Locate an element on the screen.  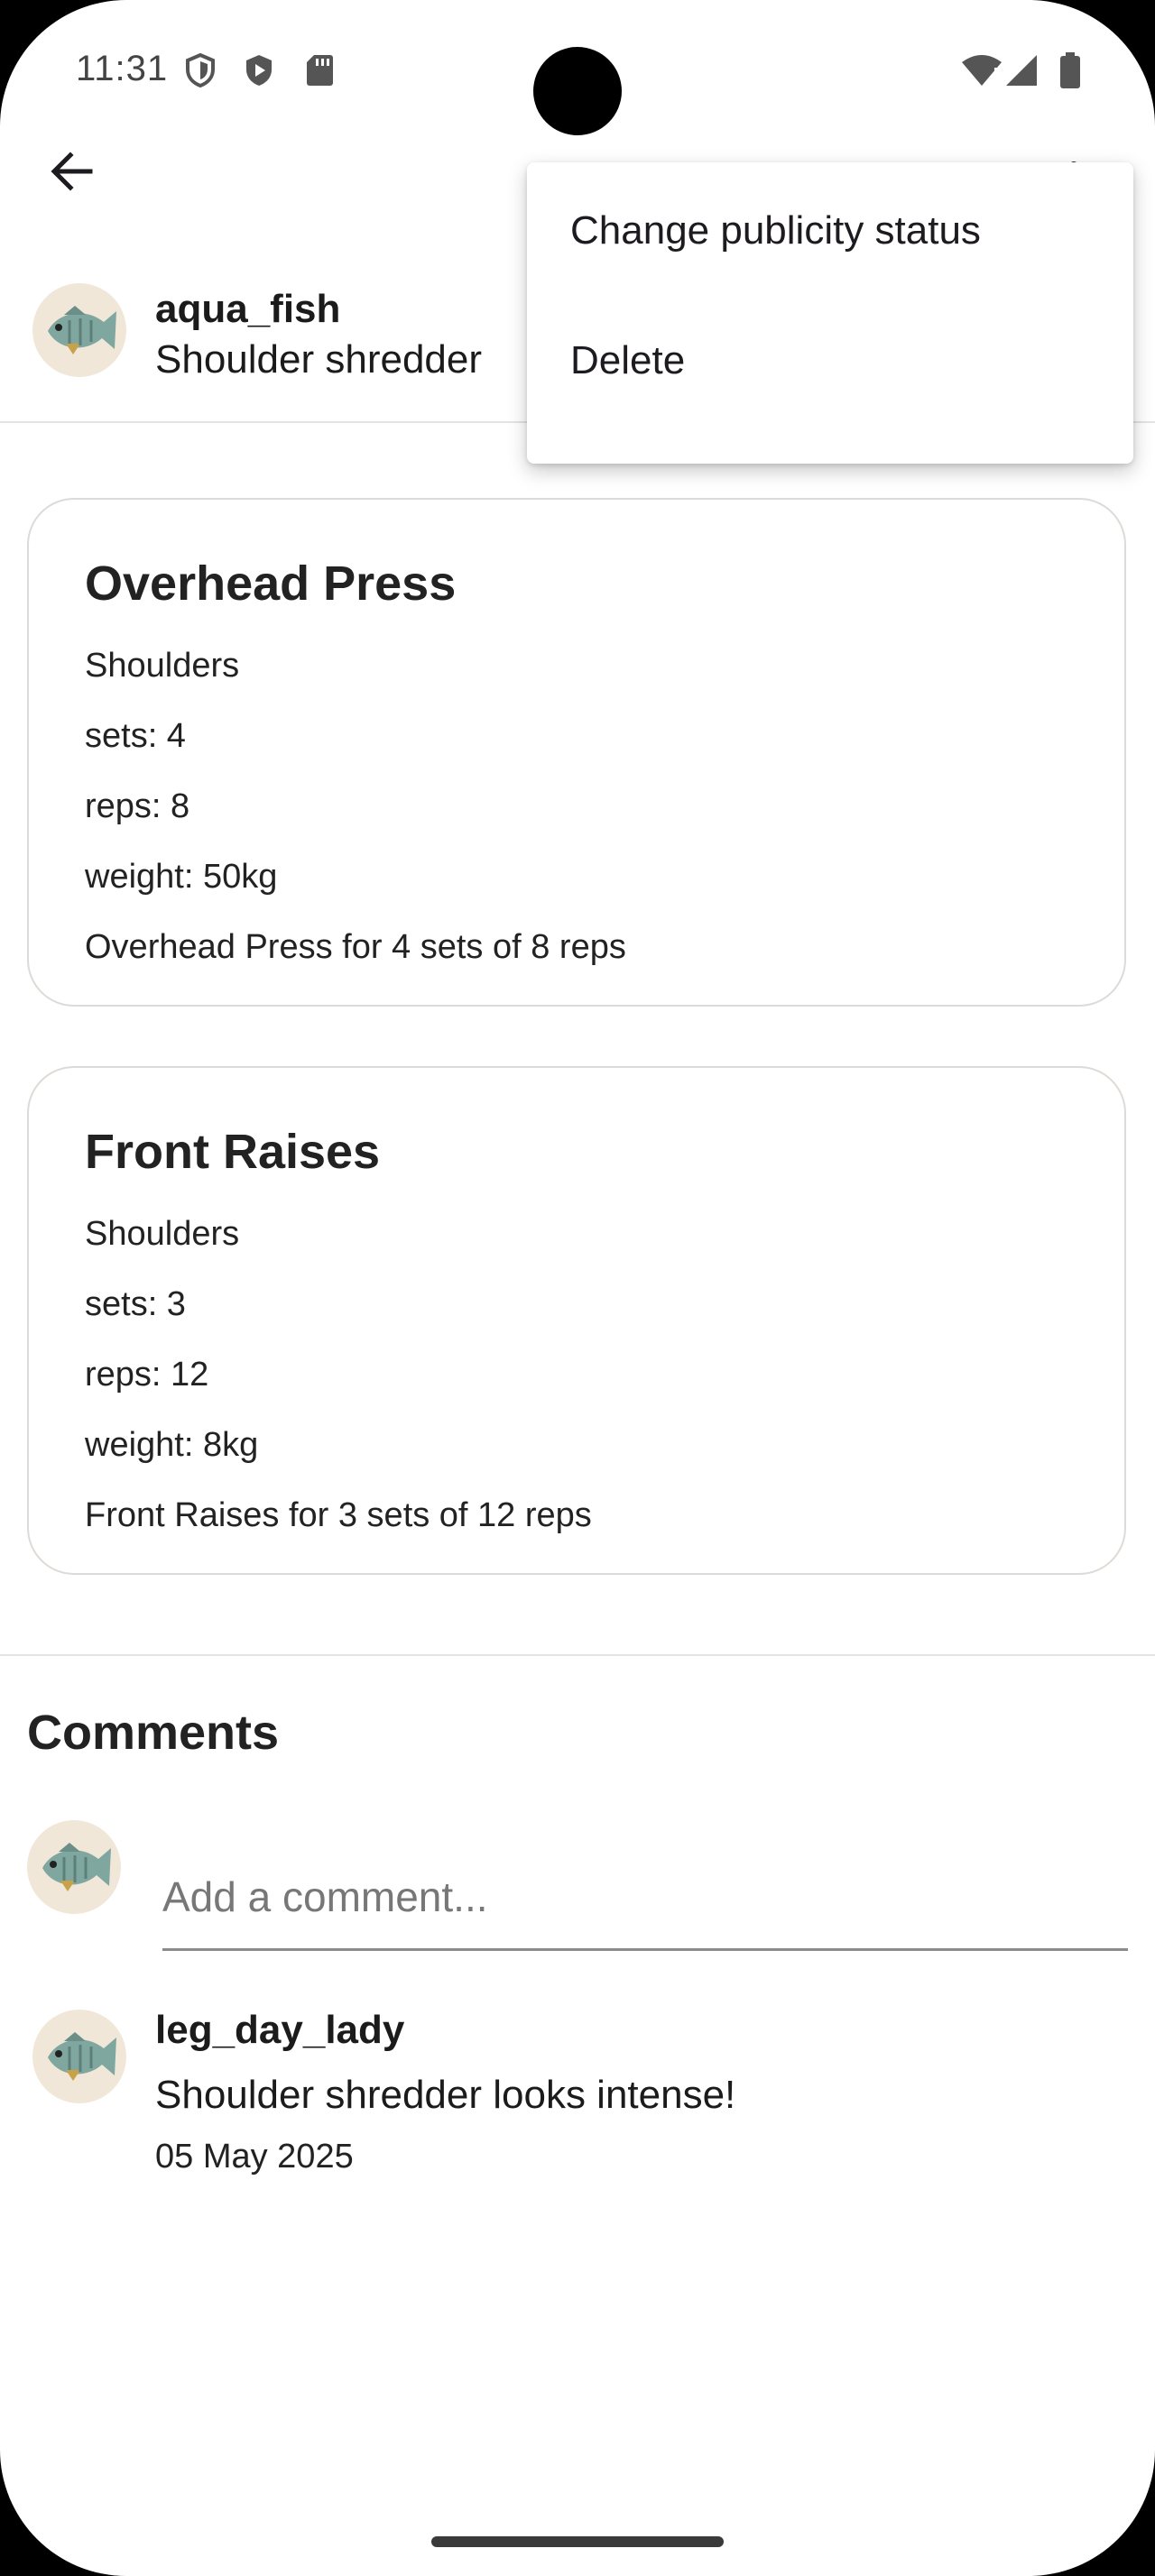
comments-heading: Comments is located at coordinates (153, 1733).